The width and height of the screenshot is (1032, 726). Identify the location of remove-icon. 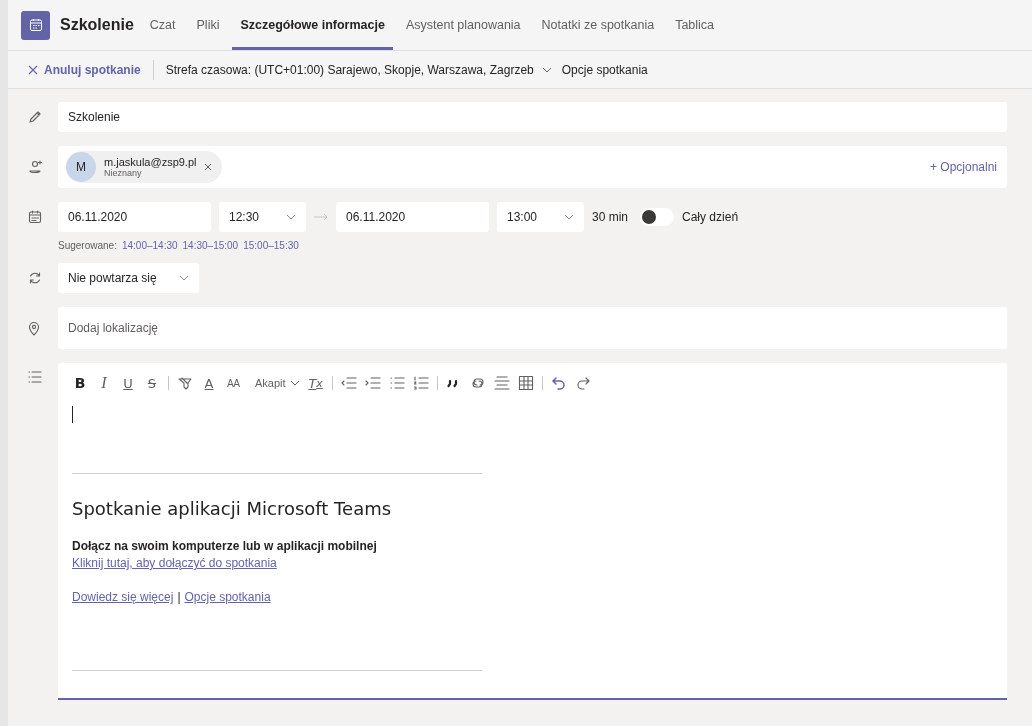
(208, 167).